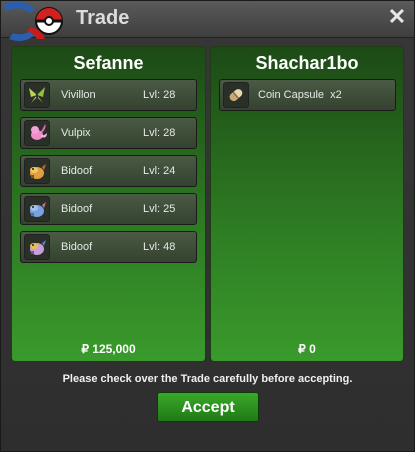 This screenshot has height=452, width=415. Describe the element at coordinates (159, 209) in the screenshot. I see `item-level: Lvl: 25` at that location.